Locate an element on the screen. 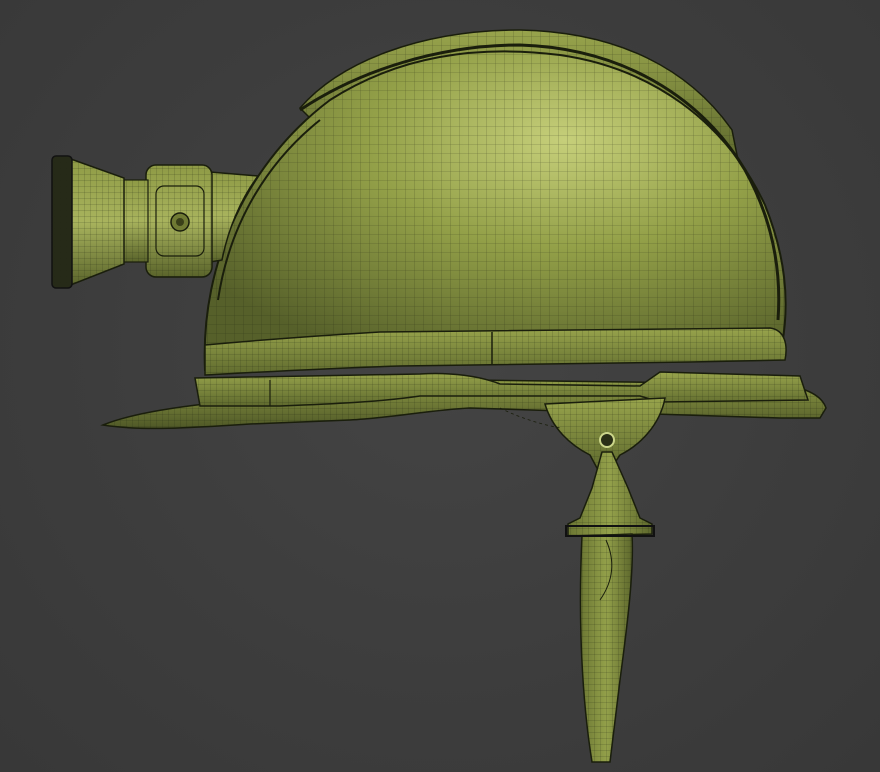 The image size is (880, 772). headlamp is located at coordinates (132, 222).